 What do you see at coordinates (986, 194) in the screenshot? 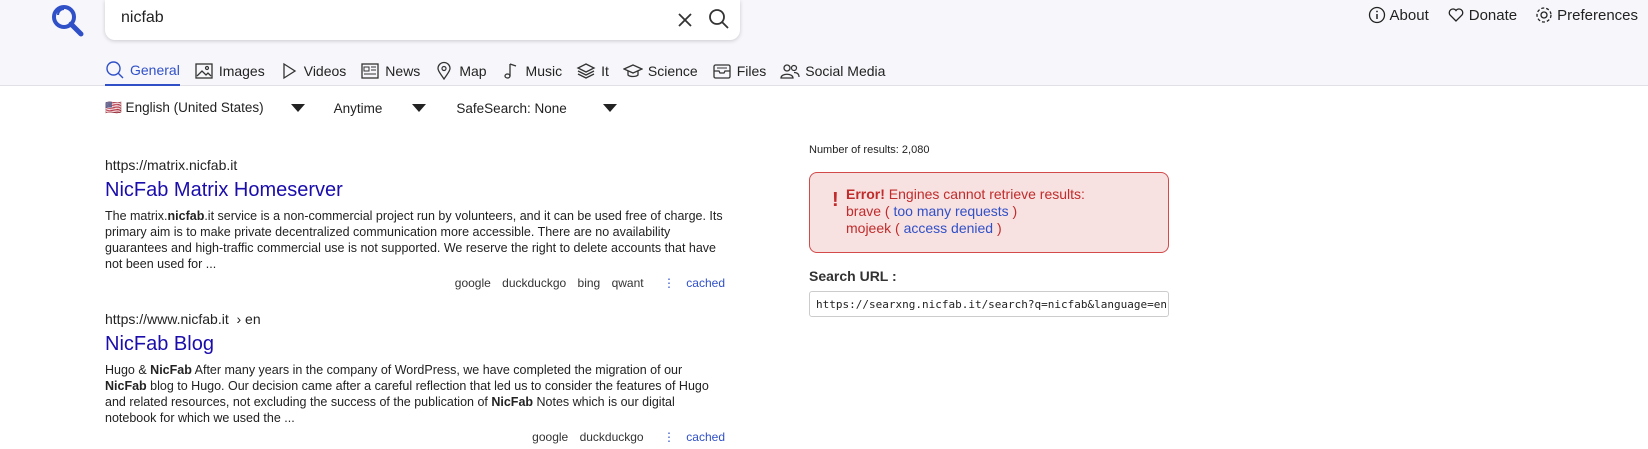
I see `error-message: Engines cannot retrieve results:` at bounding box center [986, 194].